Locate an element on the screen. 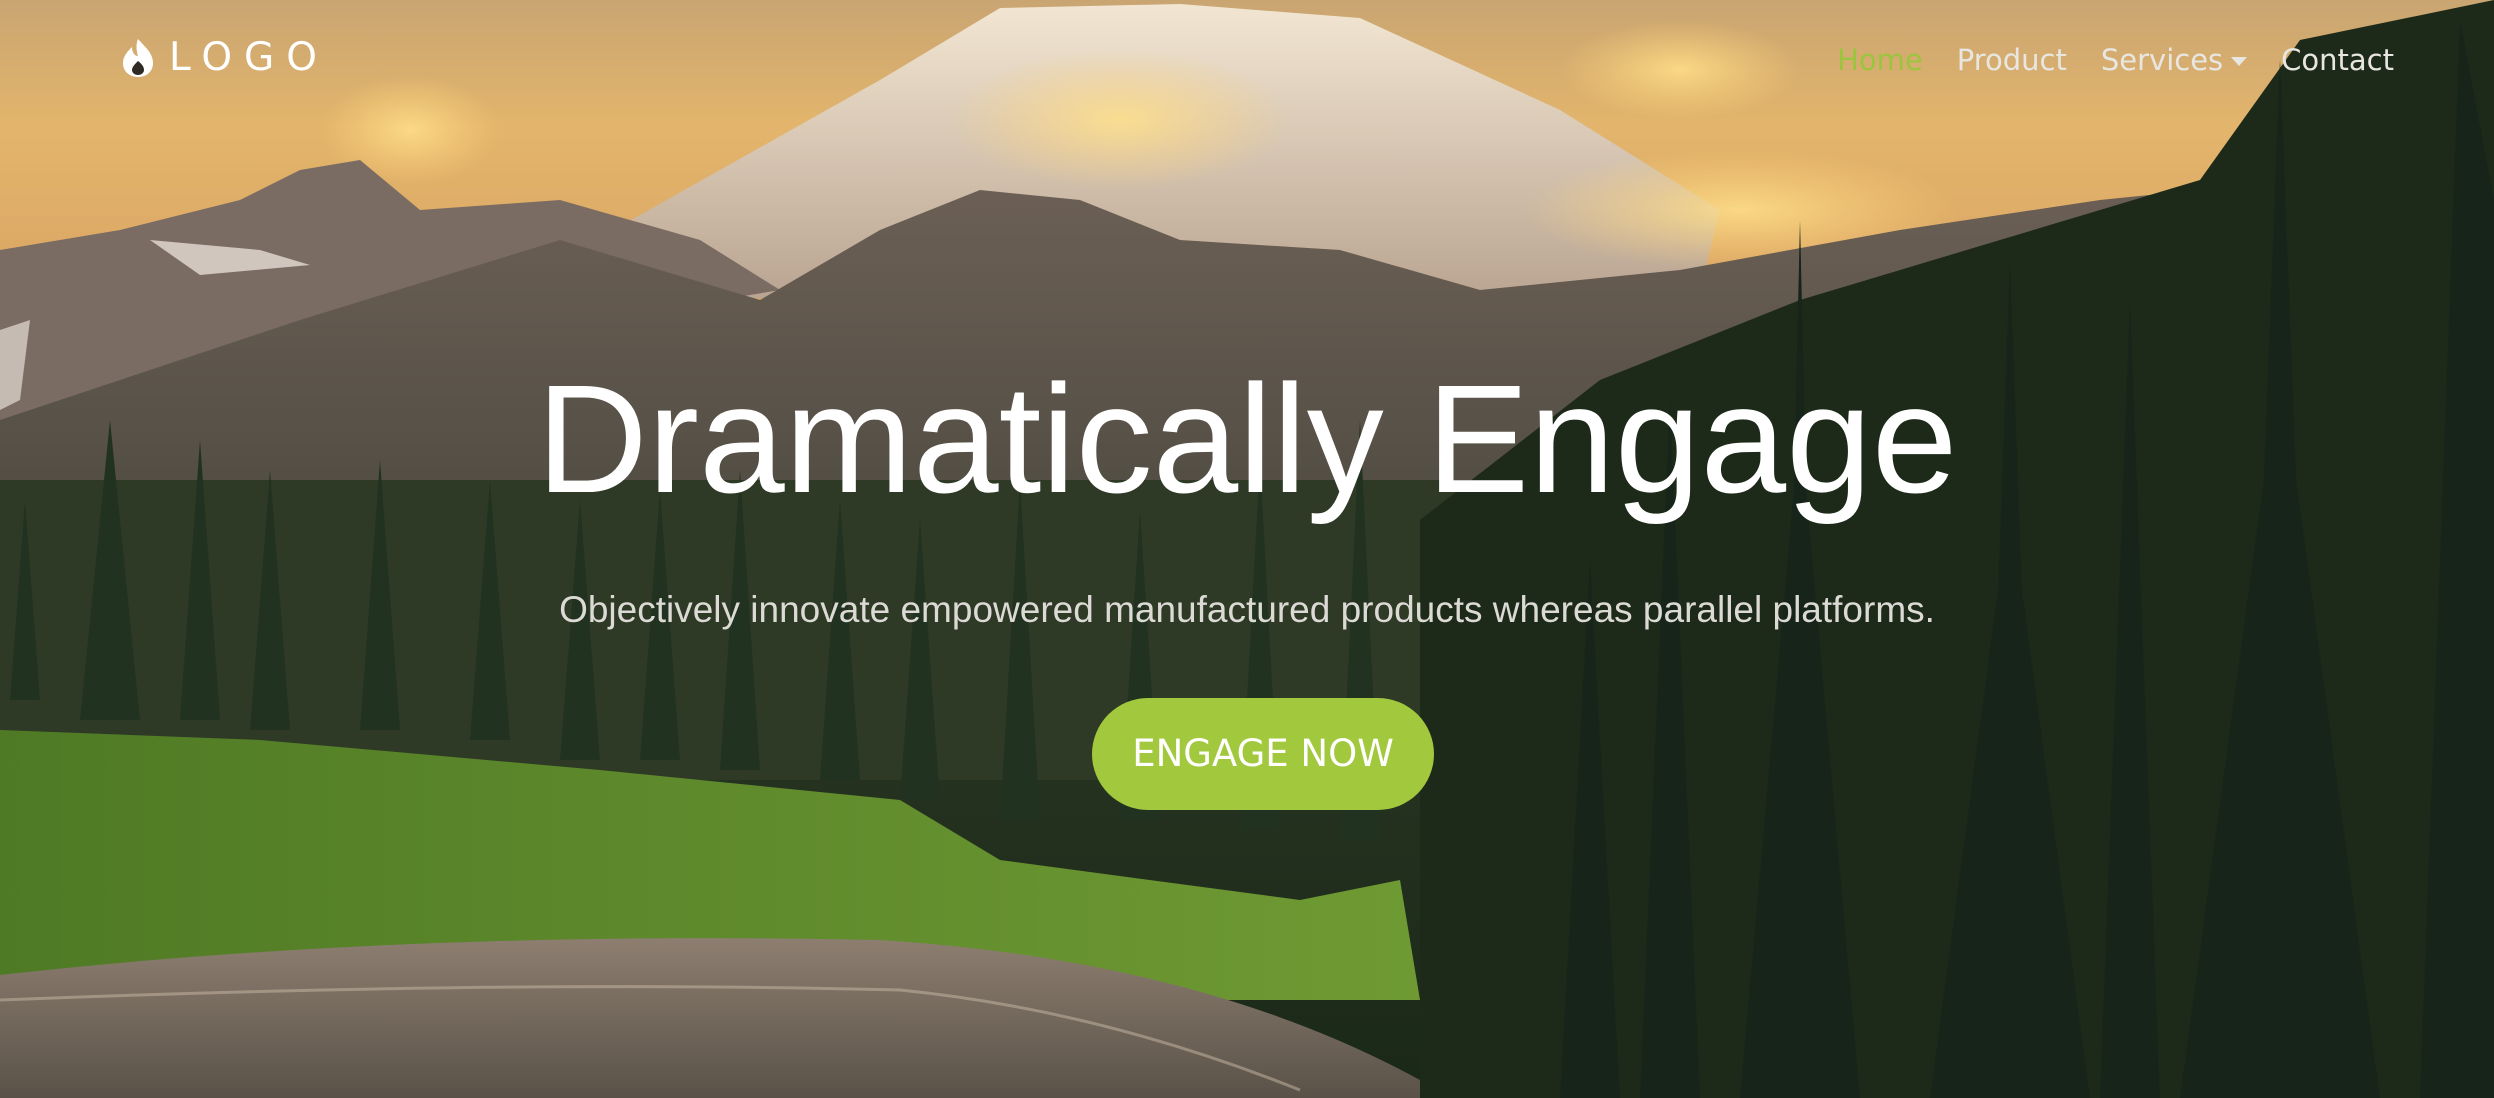  nav-item-services: Services is located at coordinates (2174, 60).